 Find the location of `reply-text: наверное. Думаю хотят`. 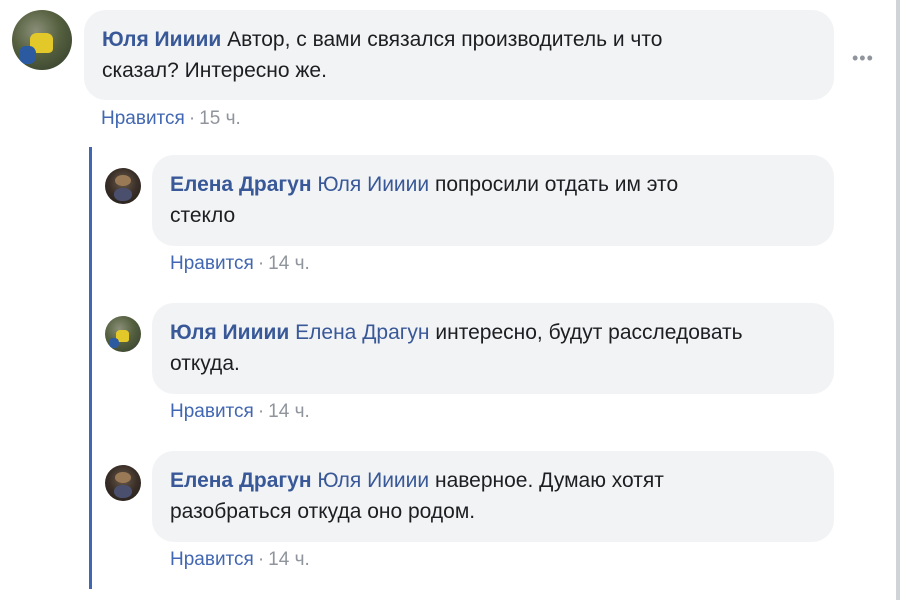

reply-text: наверное. Думаю хотят is located at coordinates (549, 480).